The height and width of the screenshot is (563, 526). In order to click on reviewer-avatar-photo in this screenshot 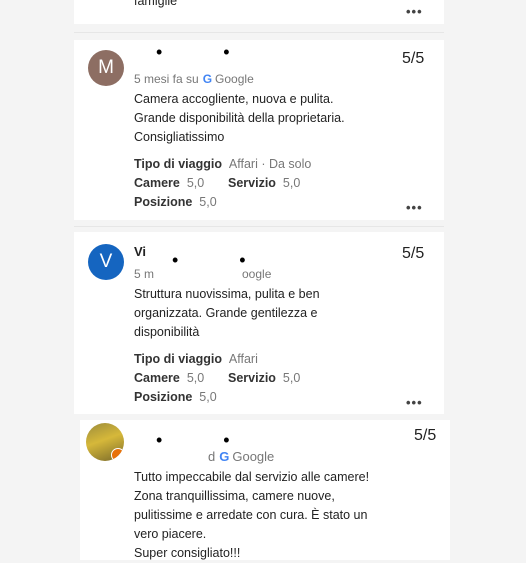, I will do `click(105, 442)`.